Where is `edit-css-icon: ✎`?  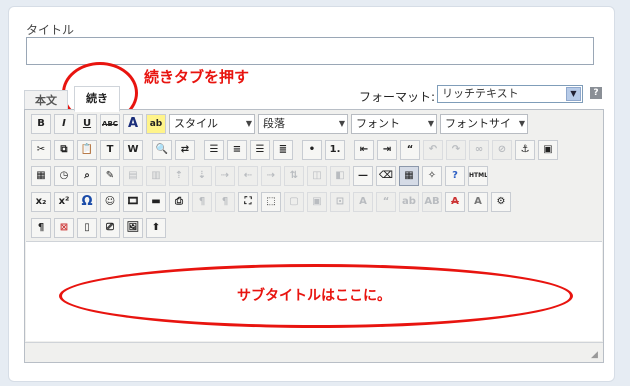
edit-css-icon: ✎ is located at coordinates (110, 176).